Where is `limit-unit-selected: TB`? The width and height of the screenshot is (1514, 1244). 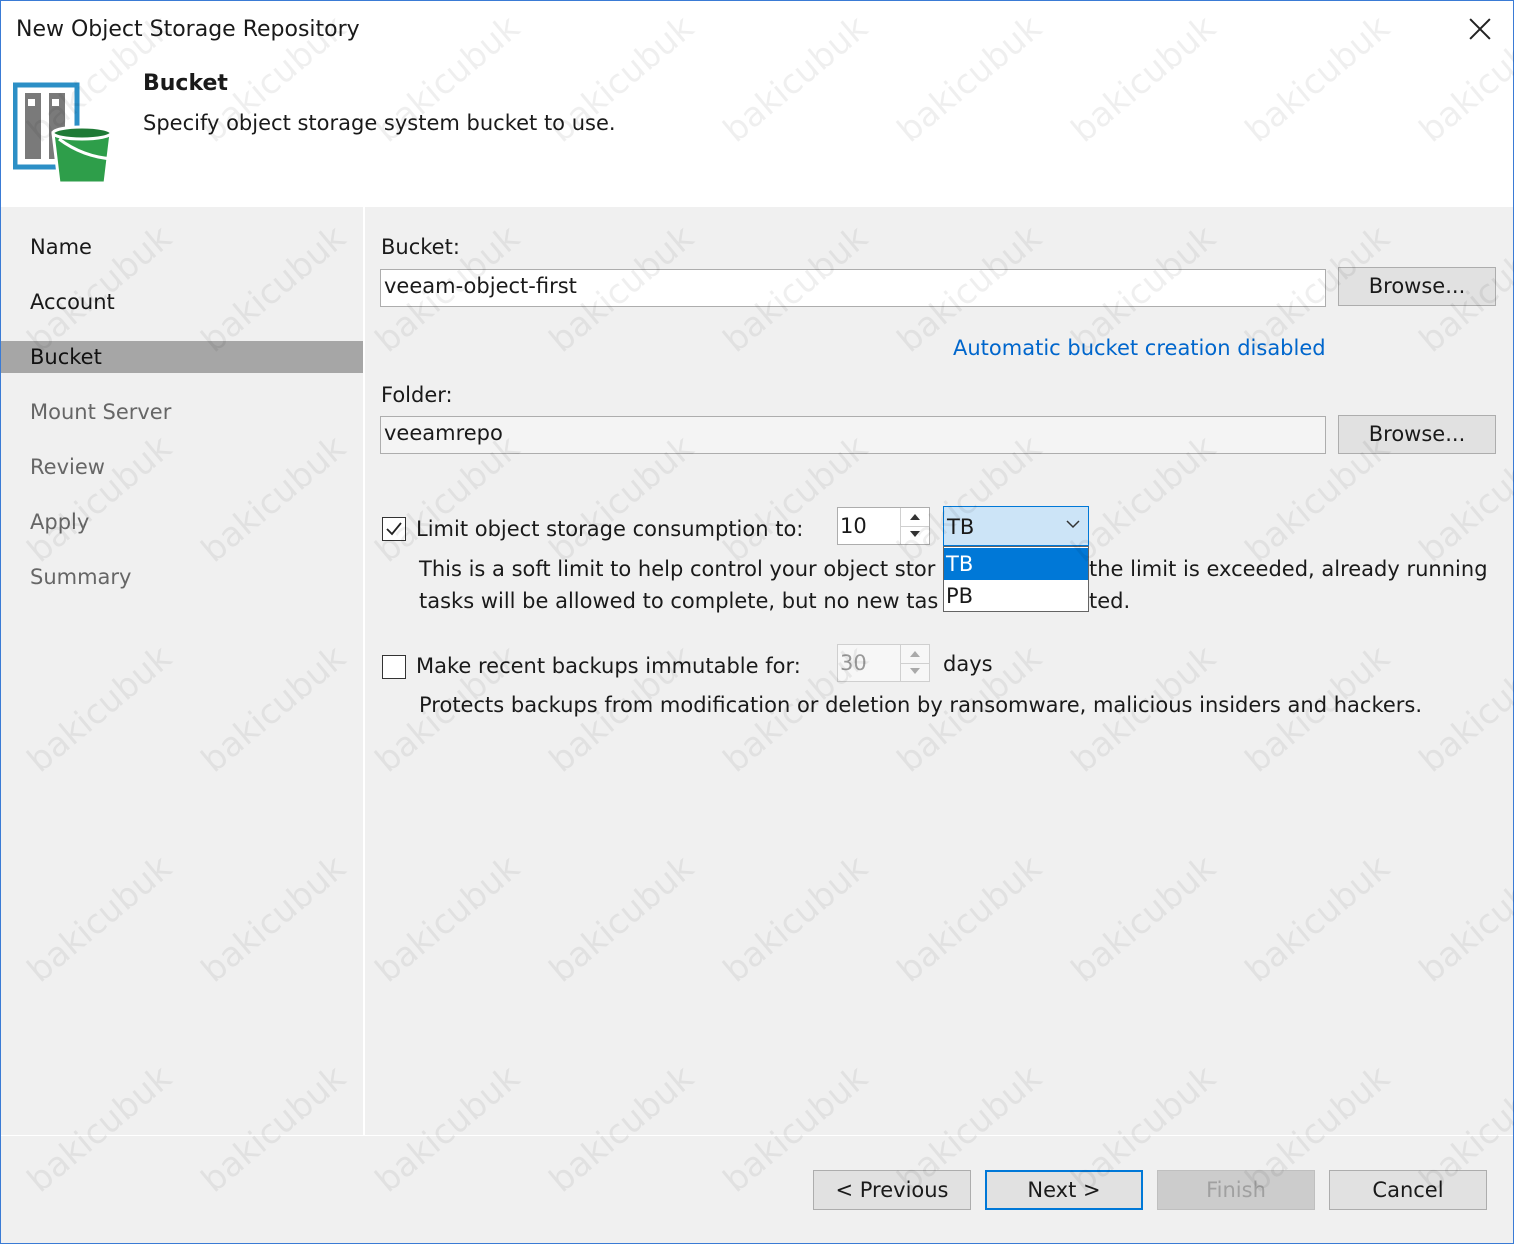 limit-unit-selected: TB is located at coordinates (961, 527).